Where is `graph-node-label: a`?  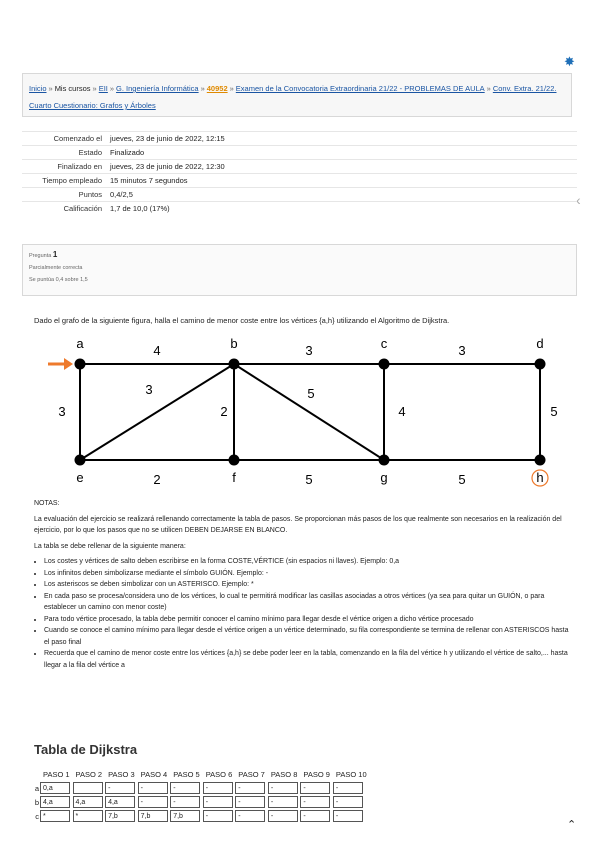
graph-node-label: a is located at coordinates (80, 343).